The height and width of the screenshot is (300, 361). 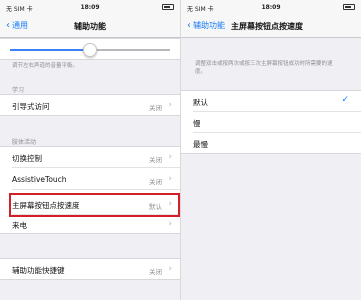 What do you see at coordinates (189, 25) in the screenshot?
I see `chevron-left-icon: ‹` at bounding box center [189, 25].